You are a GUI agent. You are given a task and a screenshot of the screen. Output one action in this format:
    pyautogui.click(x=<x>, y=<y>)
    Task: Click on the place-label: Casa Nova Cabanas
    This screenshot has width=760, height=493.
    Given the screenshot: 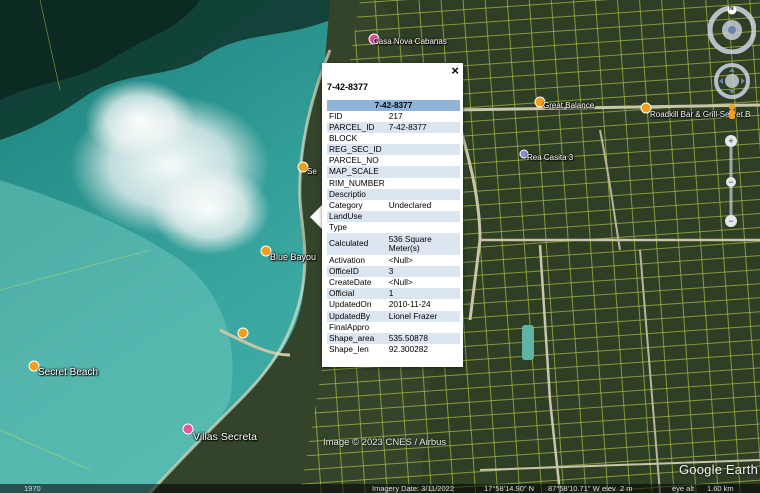 What is the action you would take?
    pyautogui.click(x=410, y=41)
    